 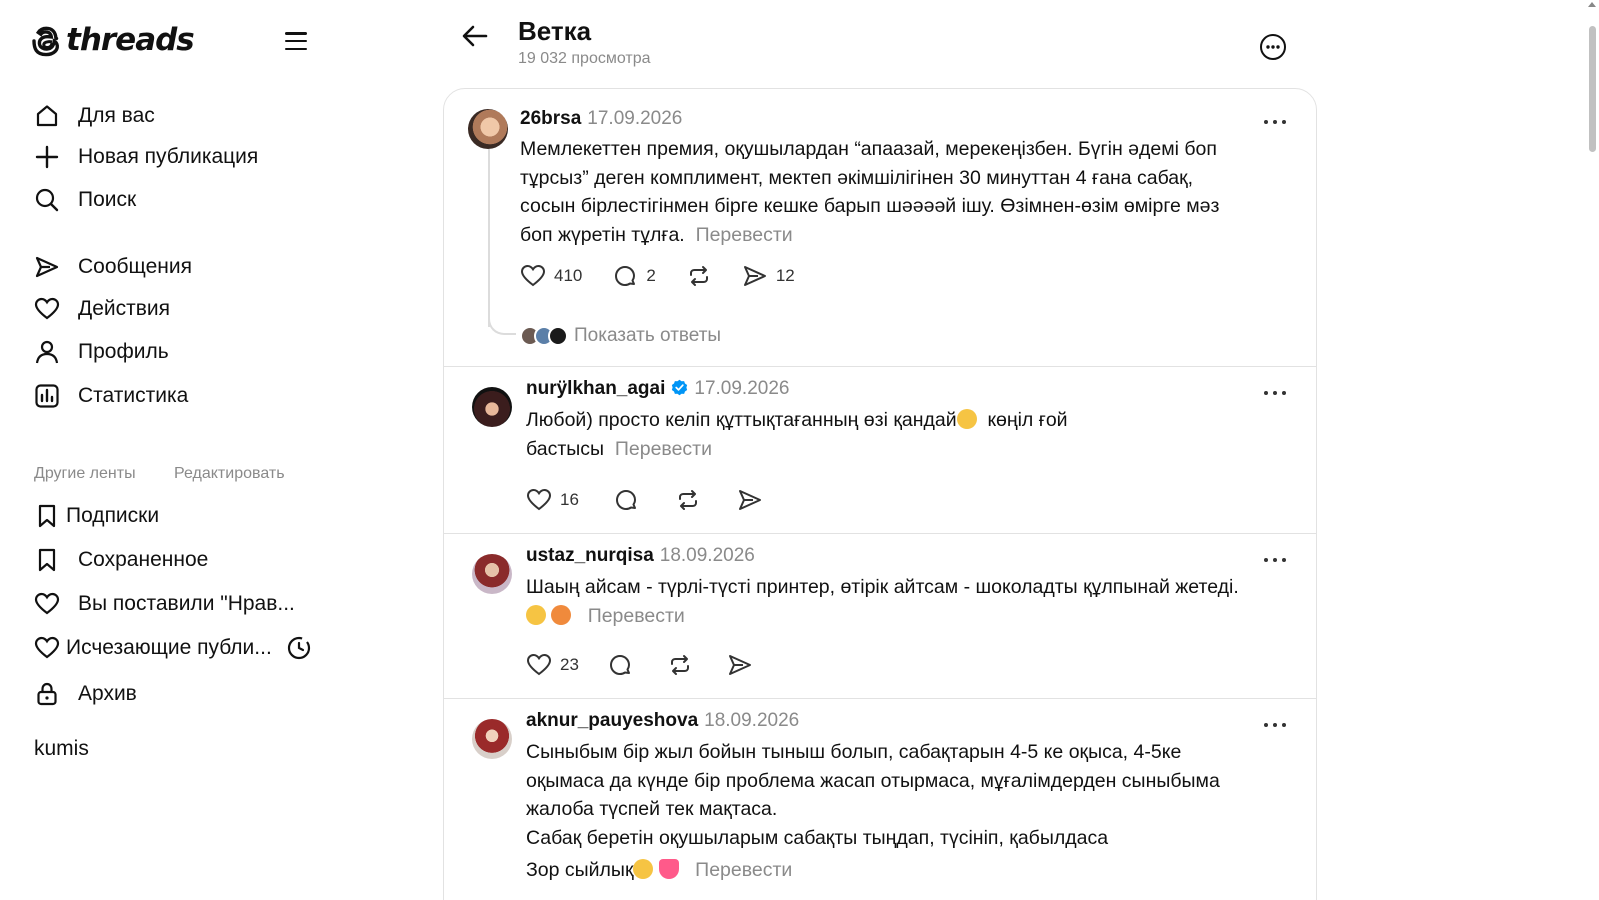 What do you see at coordinates (1273, 47) in the screenshot?
I see `more-options-icon` at bounding box center [1273, 47].